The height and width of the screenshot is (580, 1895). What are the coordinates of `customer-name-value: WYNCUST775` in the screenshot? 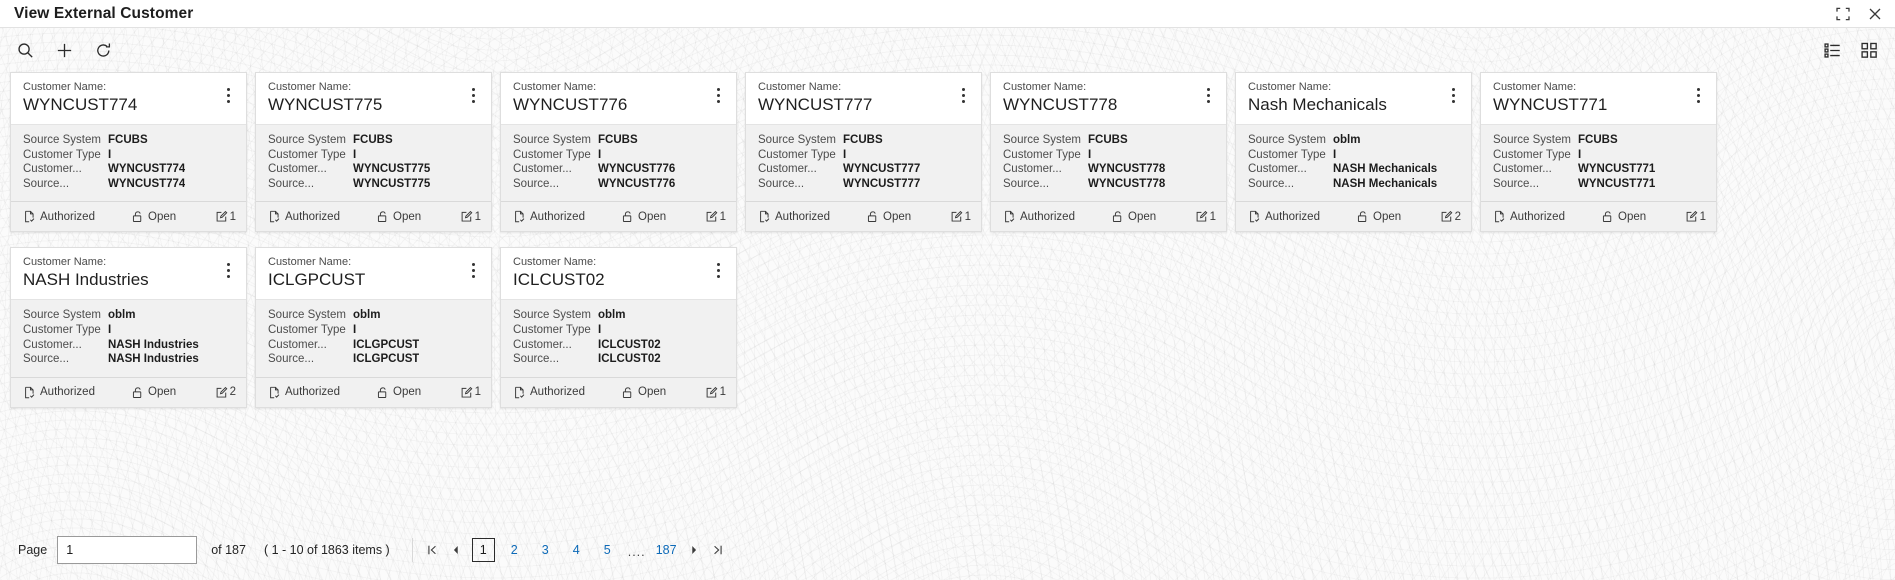 It's located at (325, 104).